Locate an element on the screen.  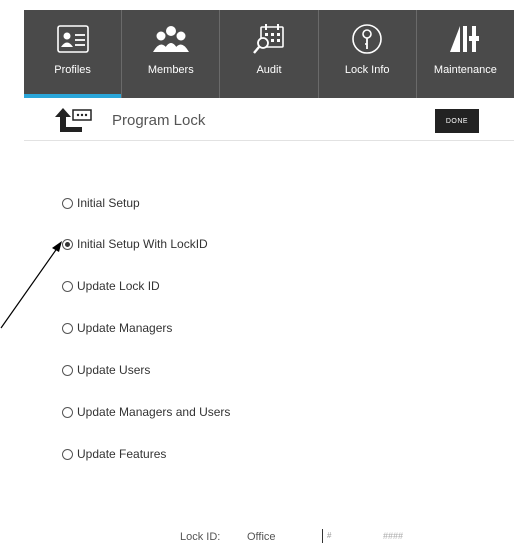
nav-tab-profiles: Profiles is located at coordinates (73, 54).